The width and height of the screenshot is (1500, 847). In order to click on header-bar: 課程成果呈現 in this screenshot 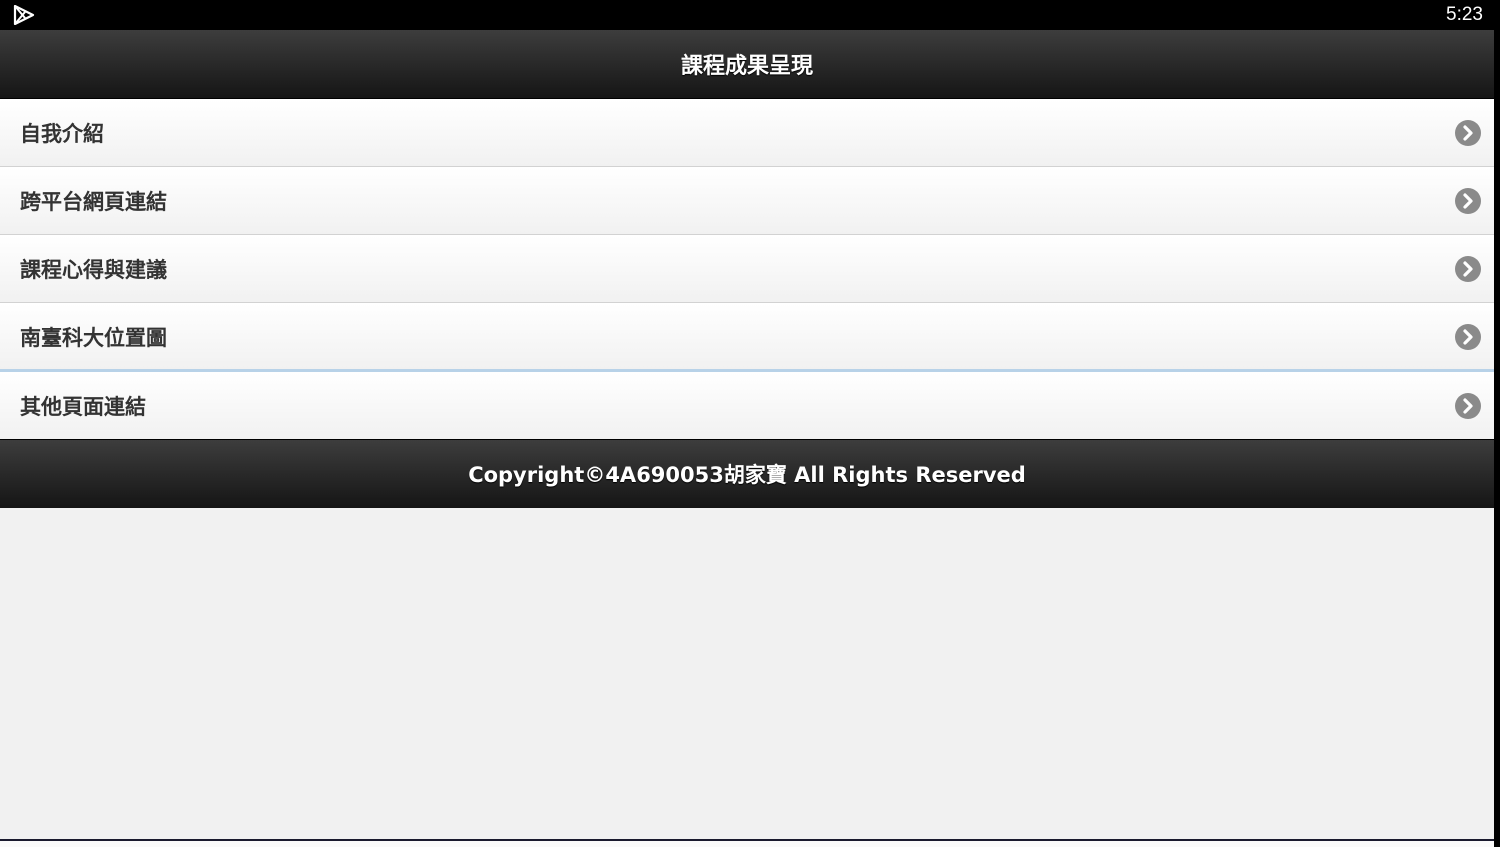, I will do `click(747, 64)`.